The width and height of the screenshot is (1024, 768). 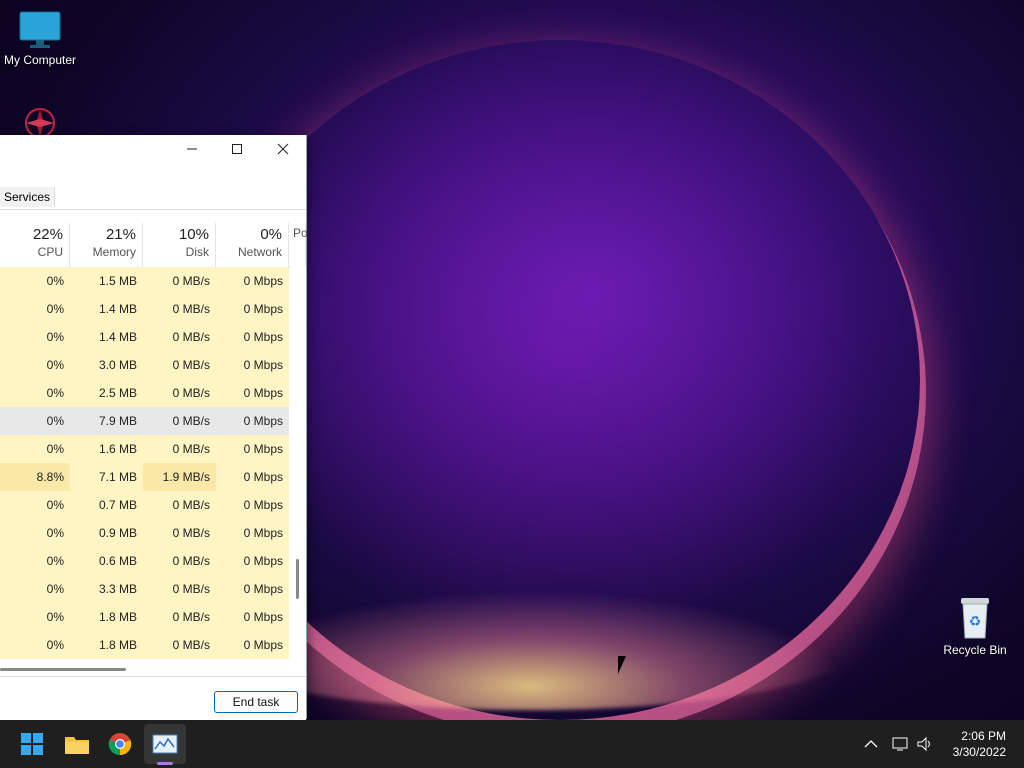 What do you see at coordinates (106, 561) in the screenshot?
I see `memory-cell: 0.6 MB` at bounding box center [106, 561].